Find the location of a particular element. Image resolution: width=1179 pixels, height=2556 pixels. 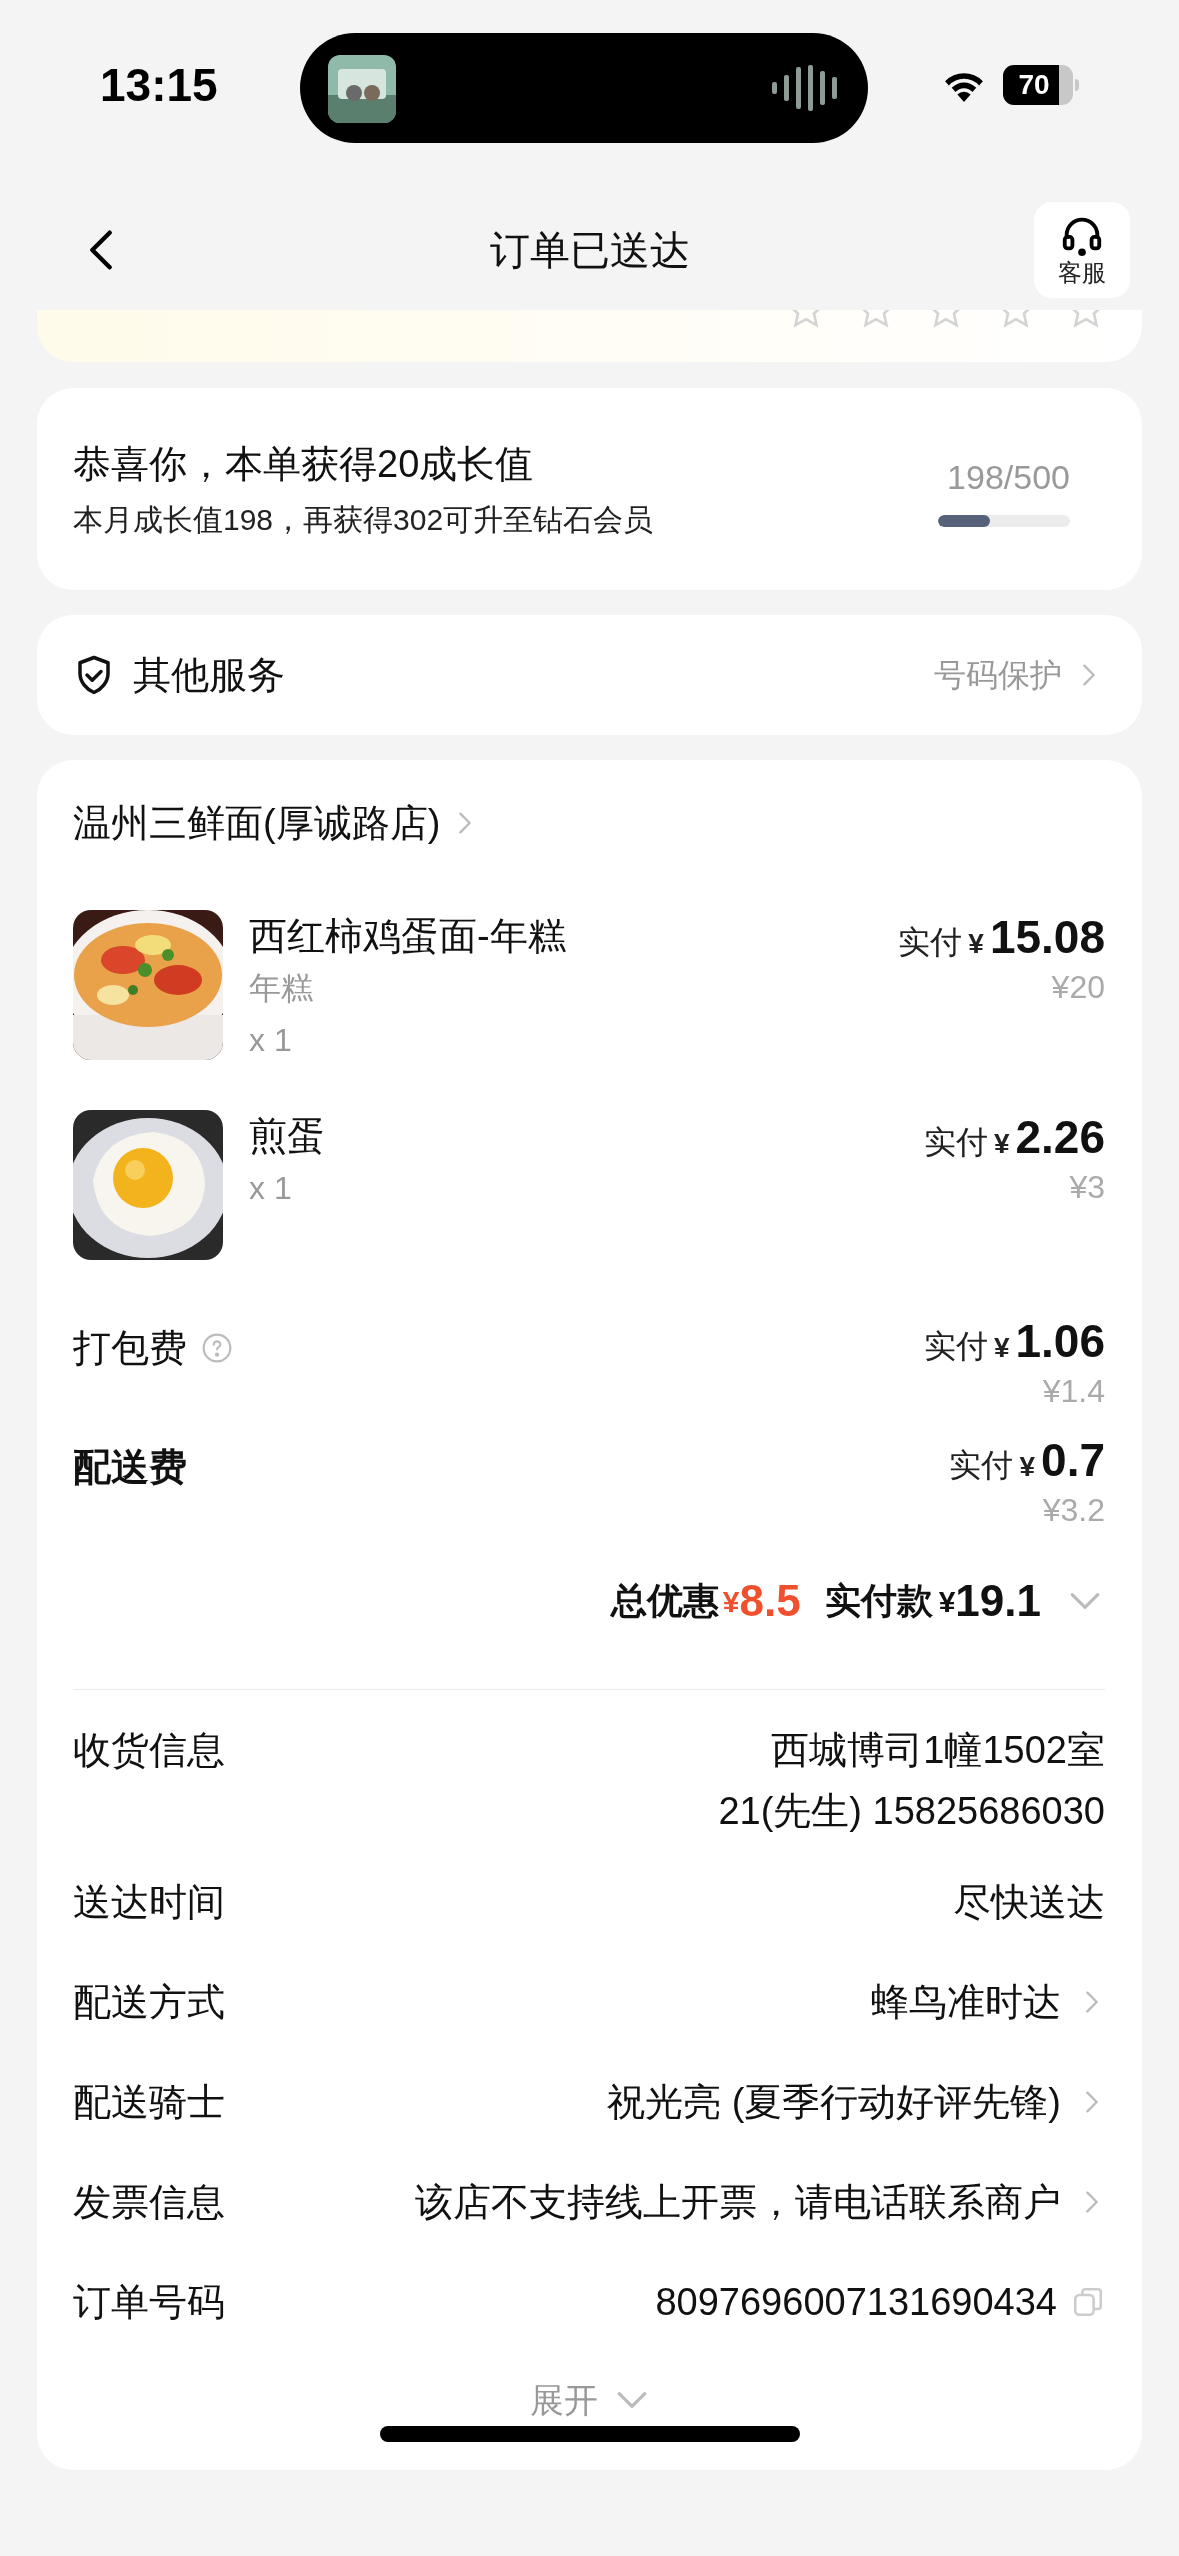

info-value: 8097696007131690434 is located at coordinates (856, 2302).